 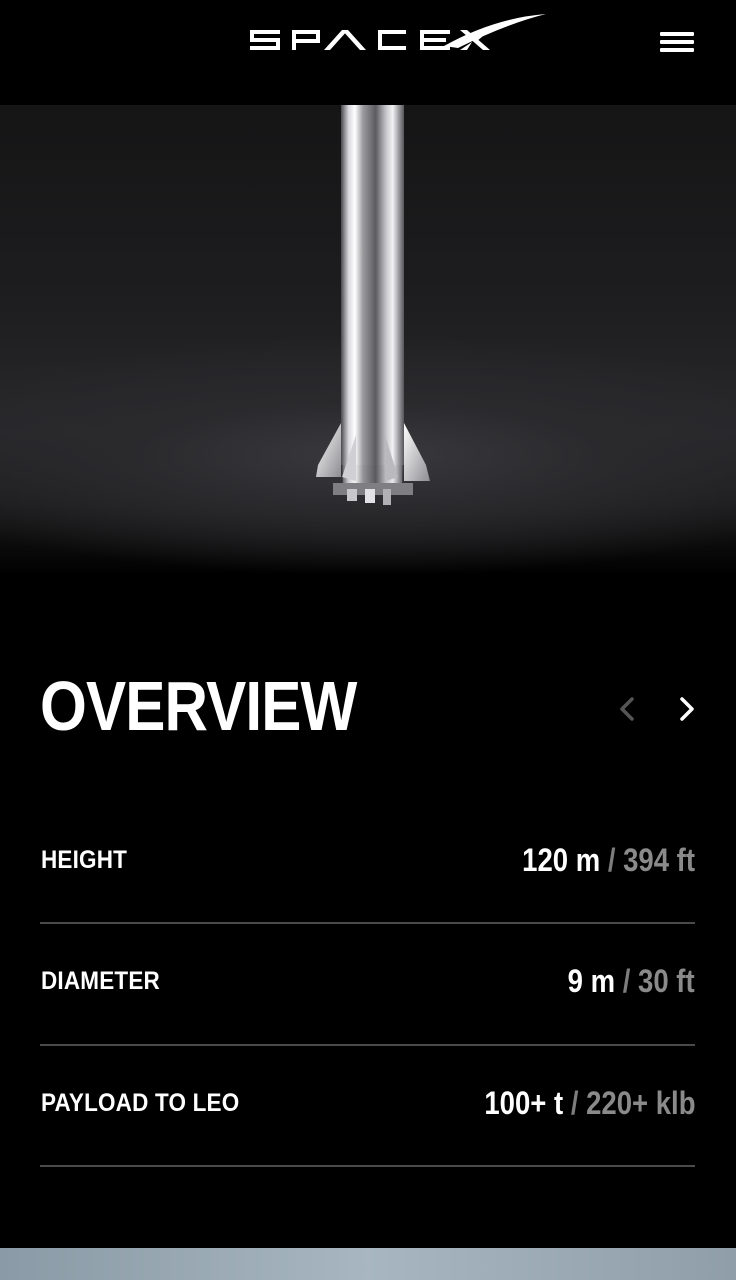 I want to click on chevron-left-icon, so click(x=627, y=709).